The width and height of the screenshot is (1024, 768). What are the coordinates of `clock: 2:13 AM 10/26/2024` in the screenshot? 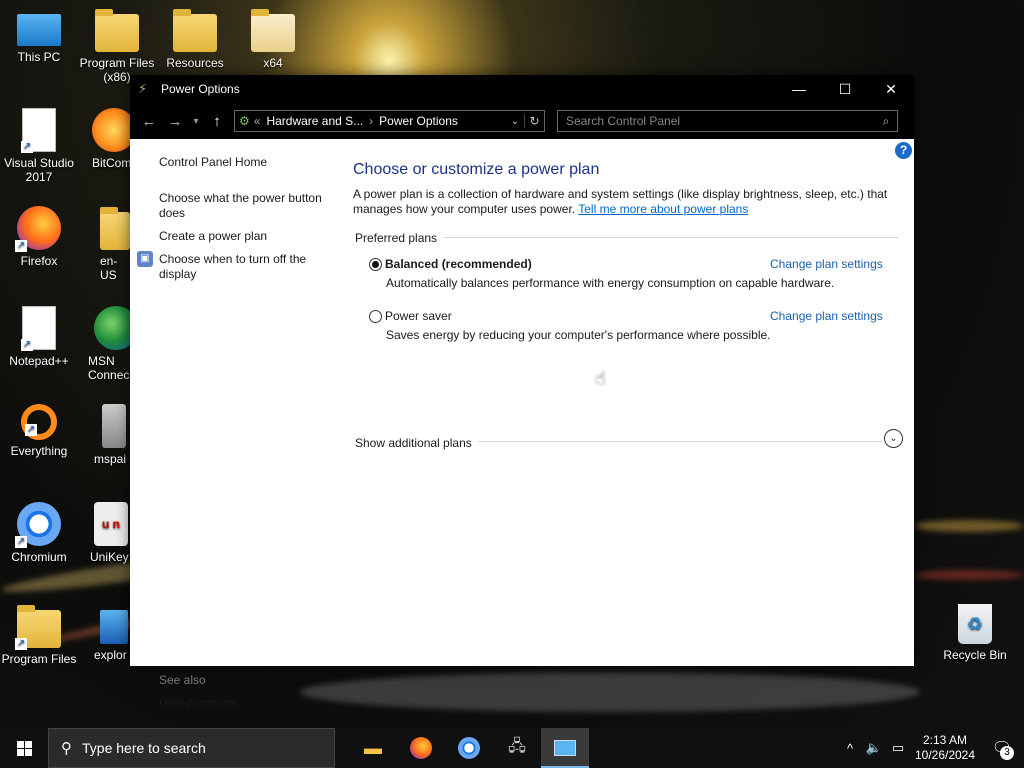 It's located at (945, 748).